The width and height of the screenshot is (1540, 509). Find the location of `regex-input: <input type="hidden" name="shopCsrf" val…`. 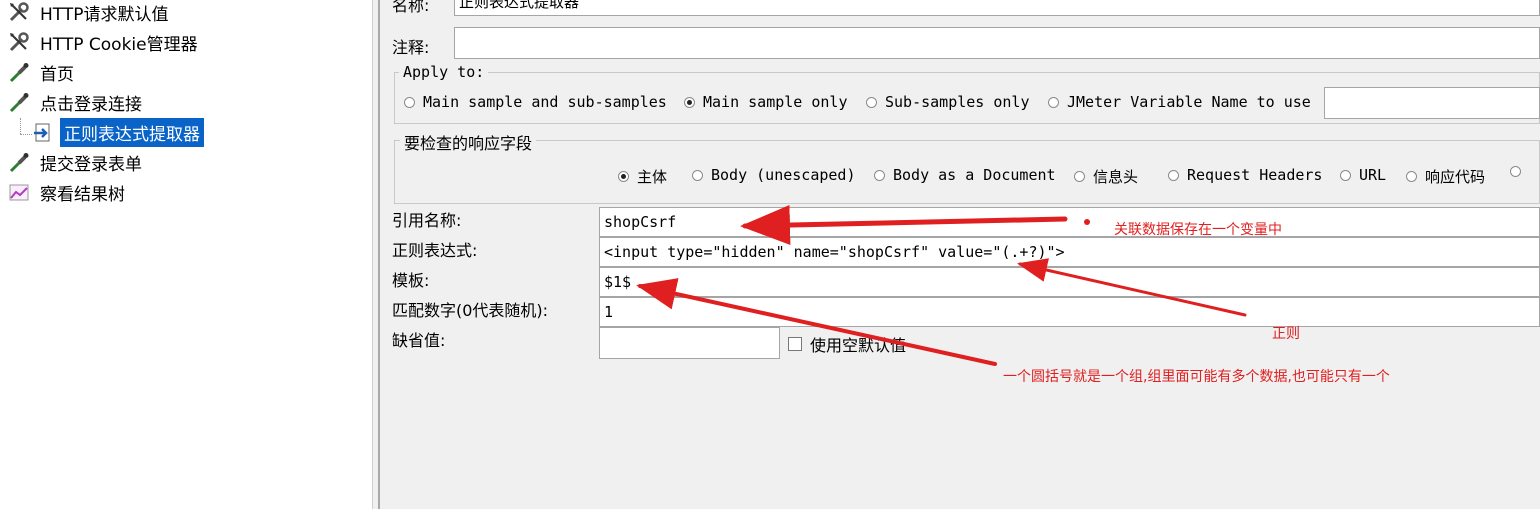

regex-input: <input type="hidden" name="shopCsrf" val… is located at coordinates (1069, 252).